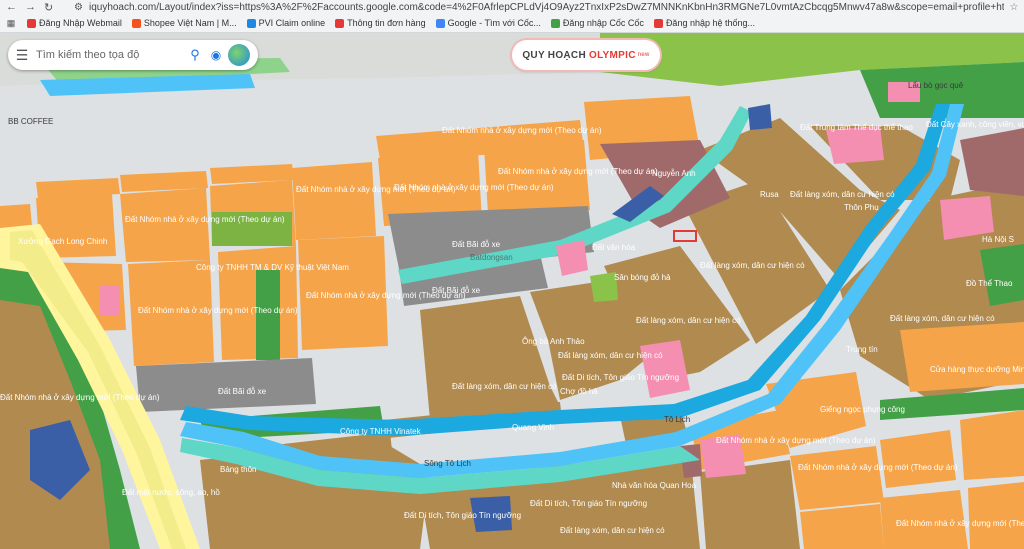 This screenshot has height=549, width=1024. I want to click on bookmark-webmail: Đăng Nhập Webmail, so click(74, 23).